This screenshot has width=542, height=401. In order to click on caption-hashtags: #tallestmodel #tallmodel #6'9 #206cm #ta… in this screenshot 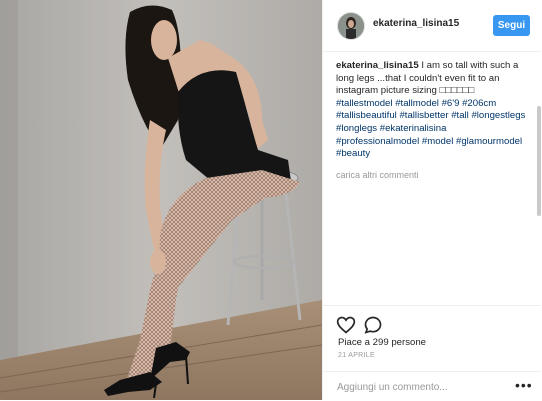, I will do `click(430, 128)`.